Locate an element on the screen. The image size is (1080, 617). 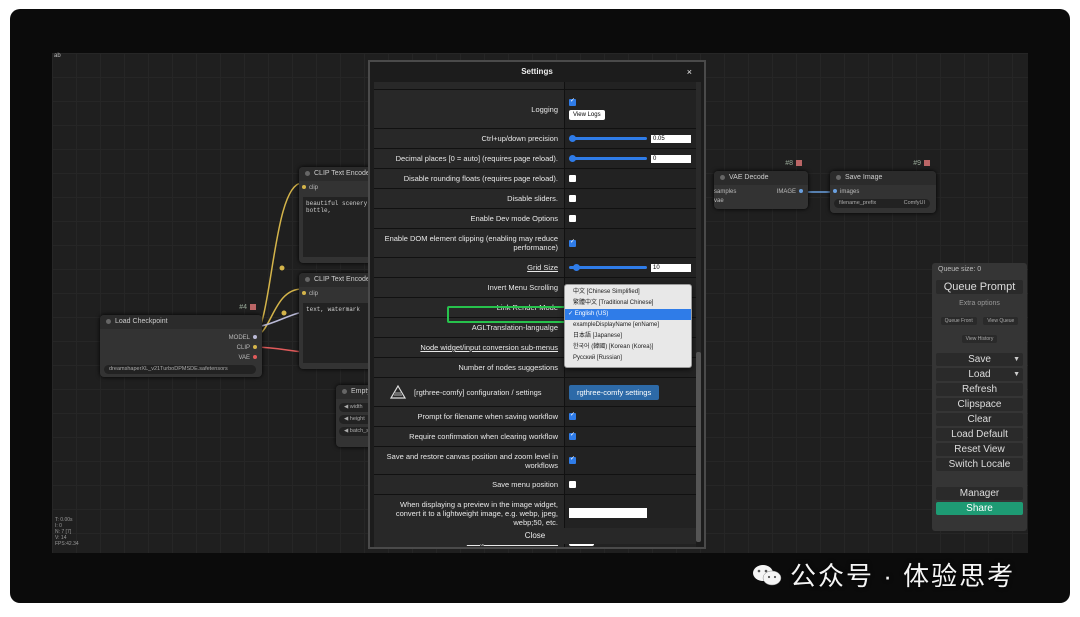
share-button: Share is located at coordinates (979, 508).